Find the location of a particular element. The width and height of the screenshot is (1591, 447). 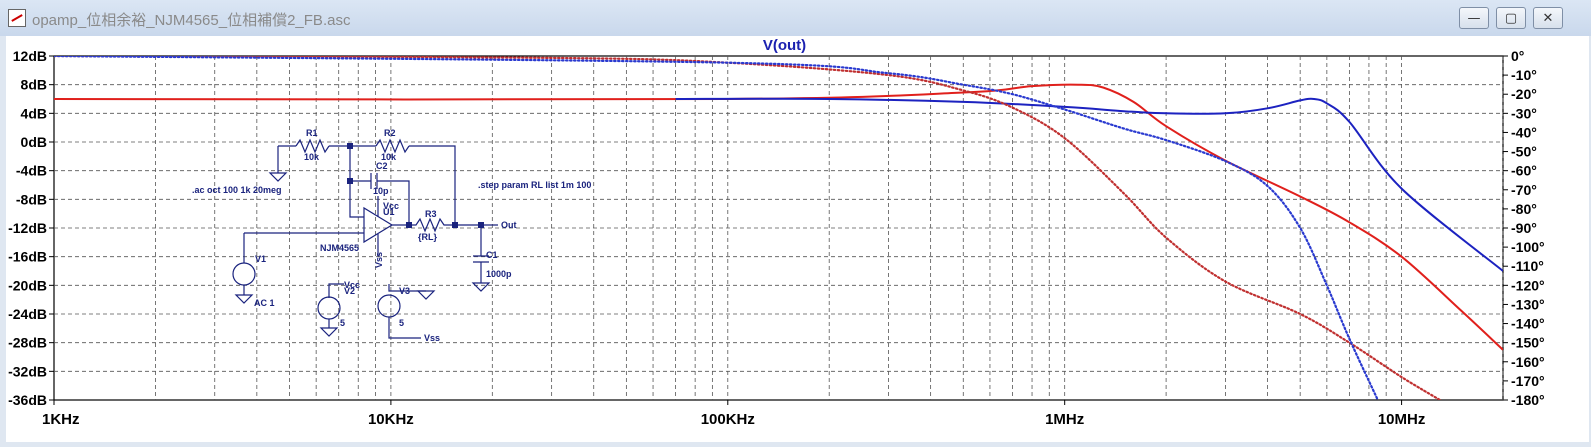

x-axis-tick-label: 10MHz is located at coordinates (1402, 419).